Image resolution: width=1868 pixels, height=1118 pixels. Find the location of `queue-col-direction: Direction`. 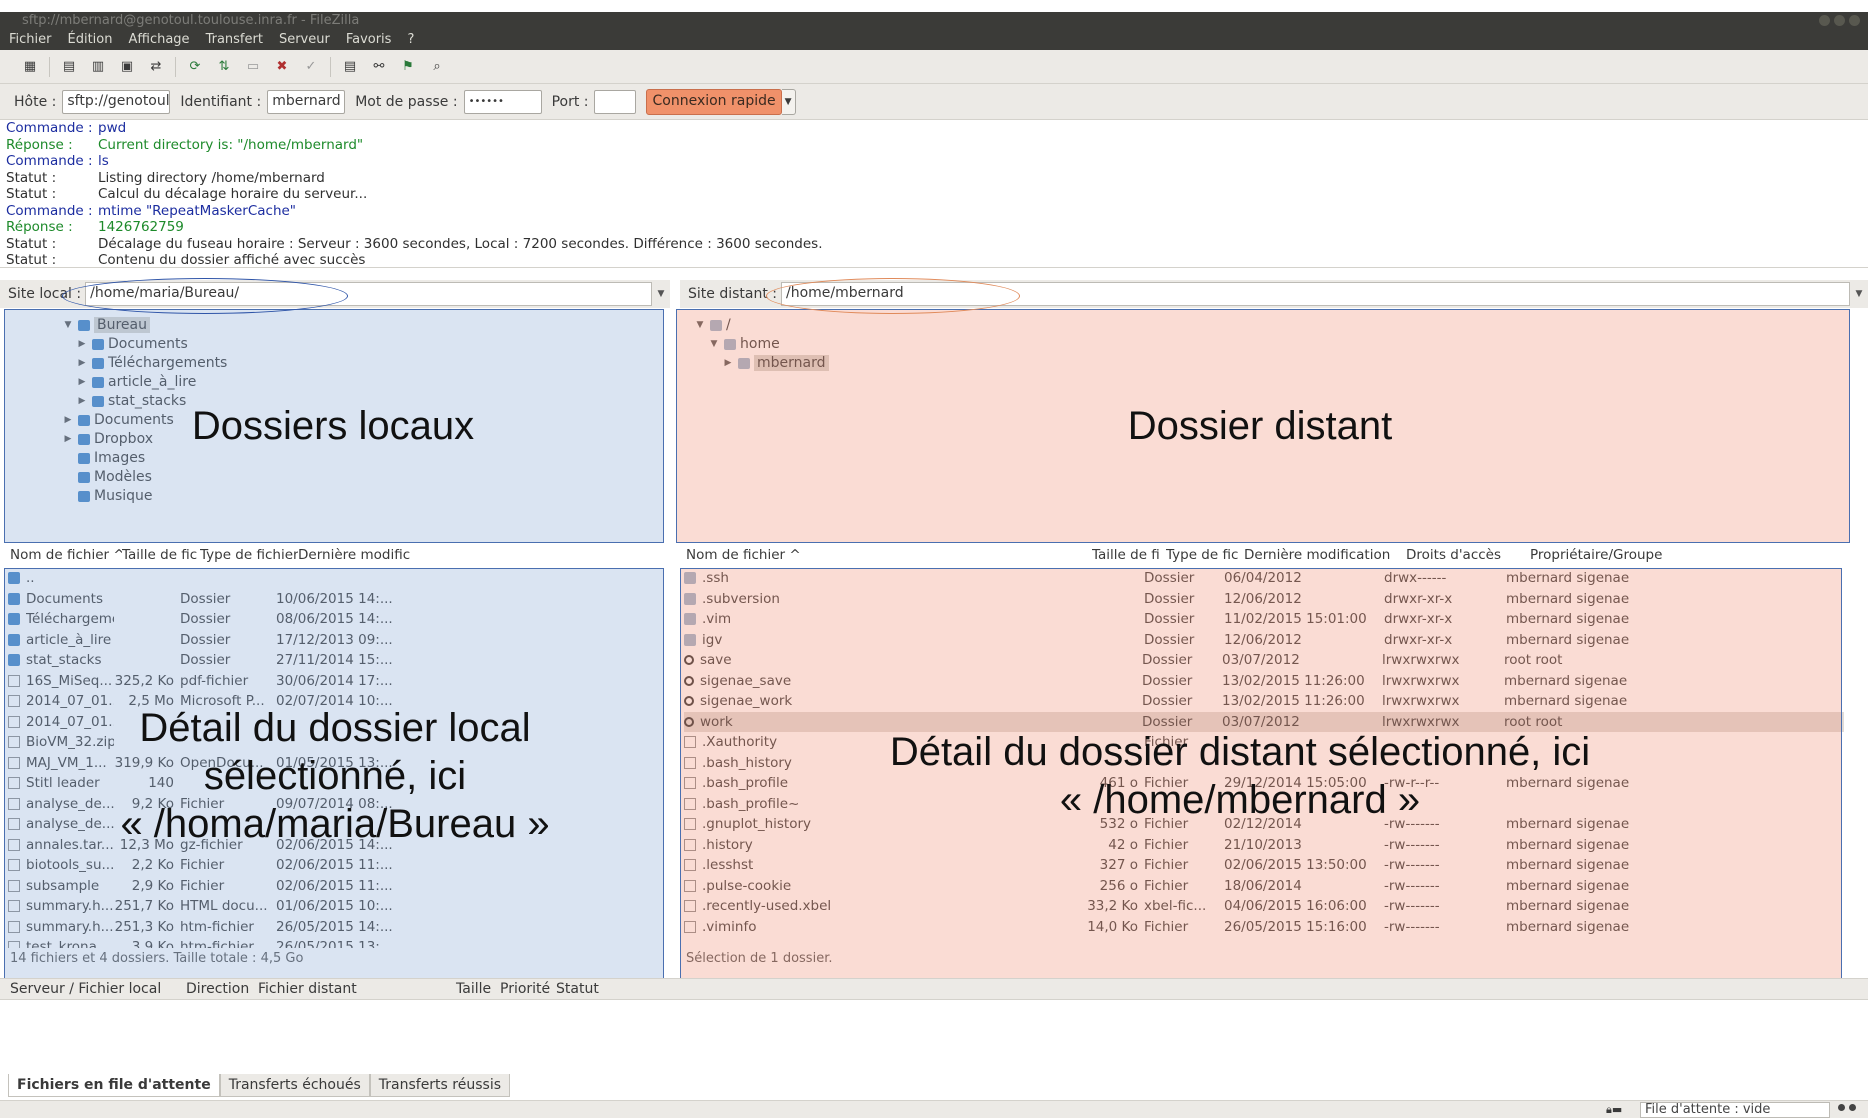

queue-col-direction: Direction is located at coordinates (217, 989).